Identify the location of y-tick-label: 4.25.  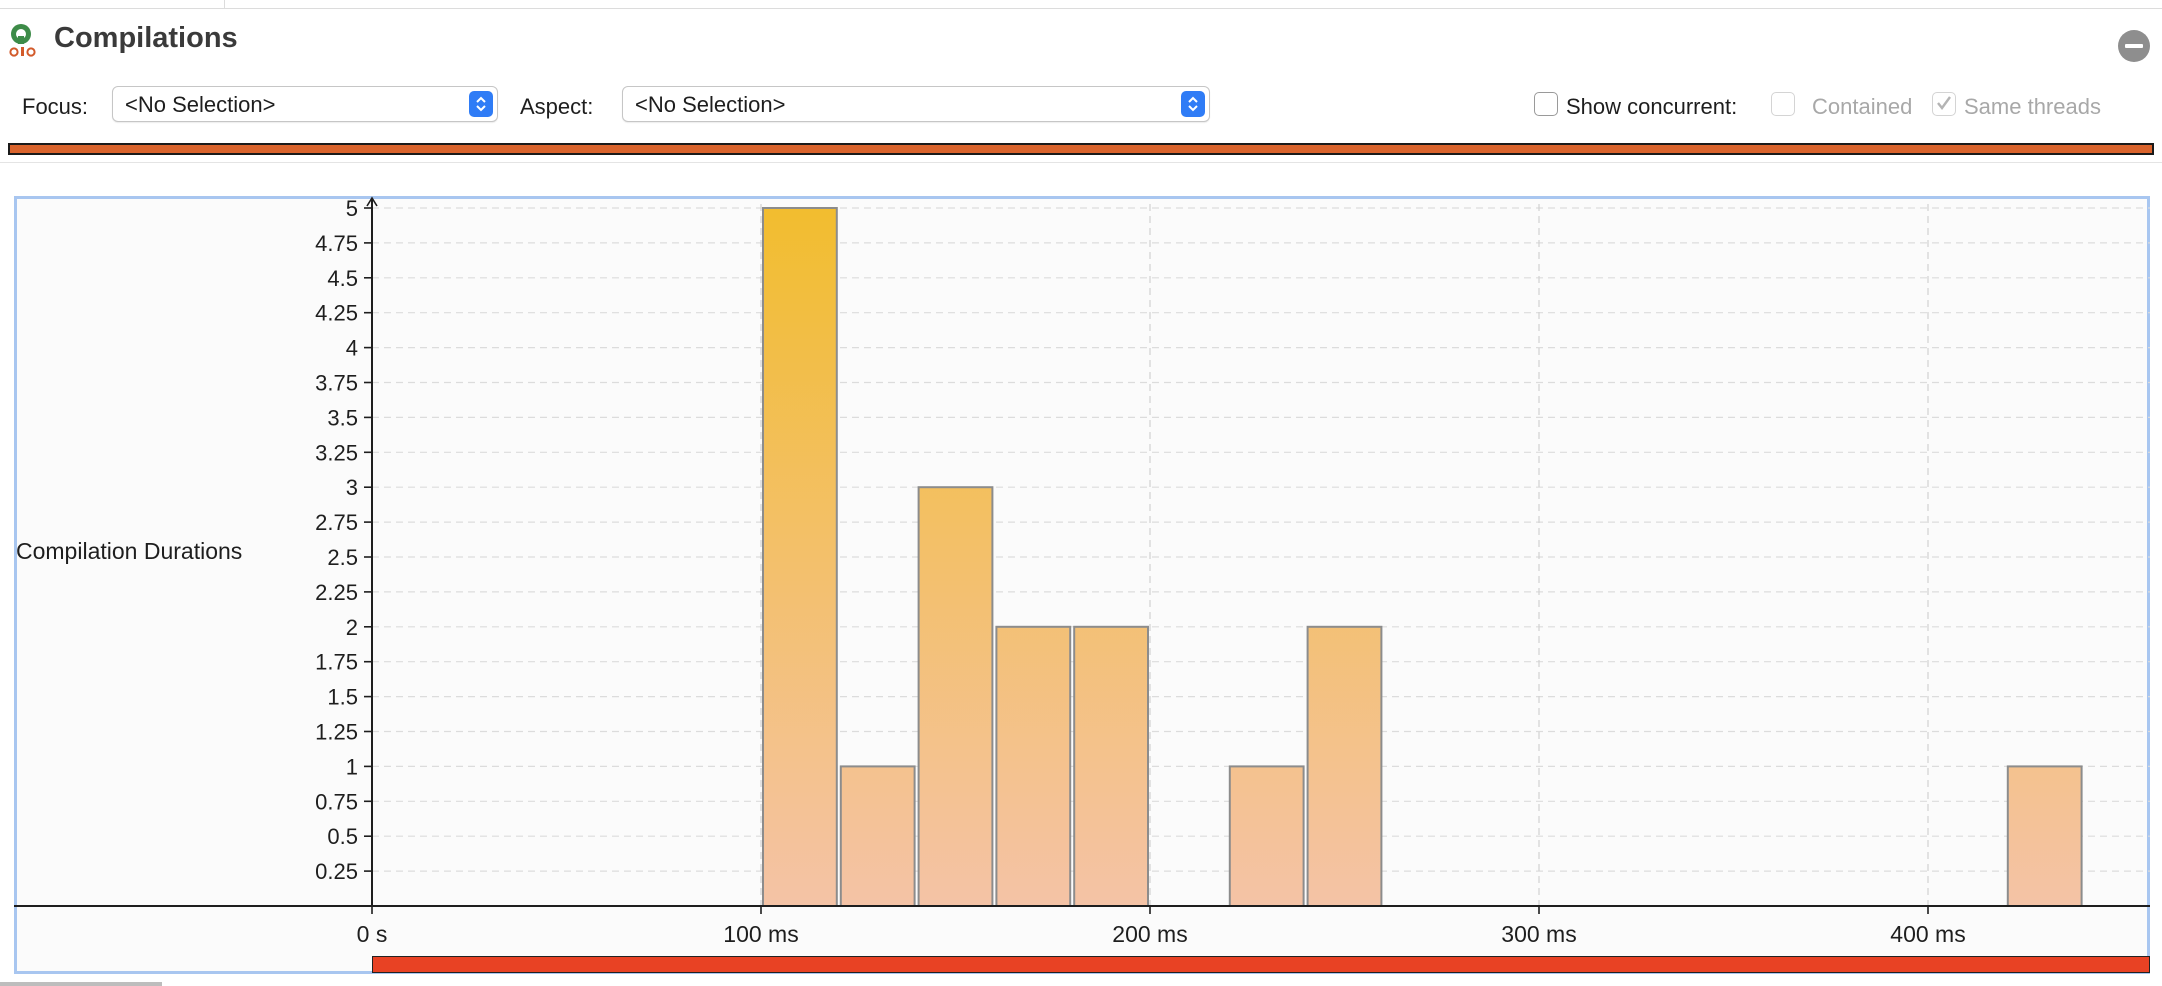
(336, 313).